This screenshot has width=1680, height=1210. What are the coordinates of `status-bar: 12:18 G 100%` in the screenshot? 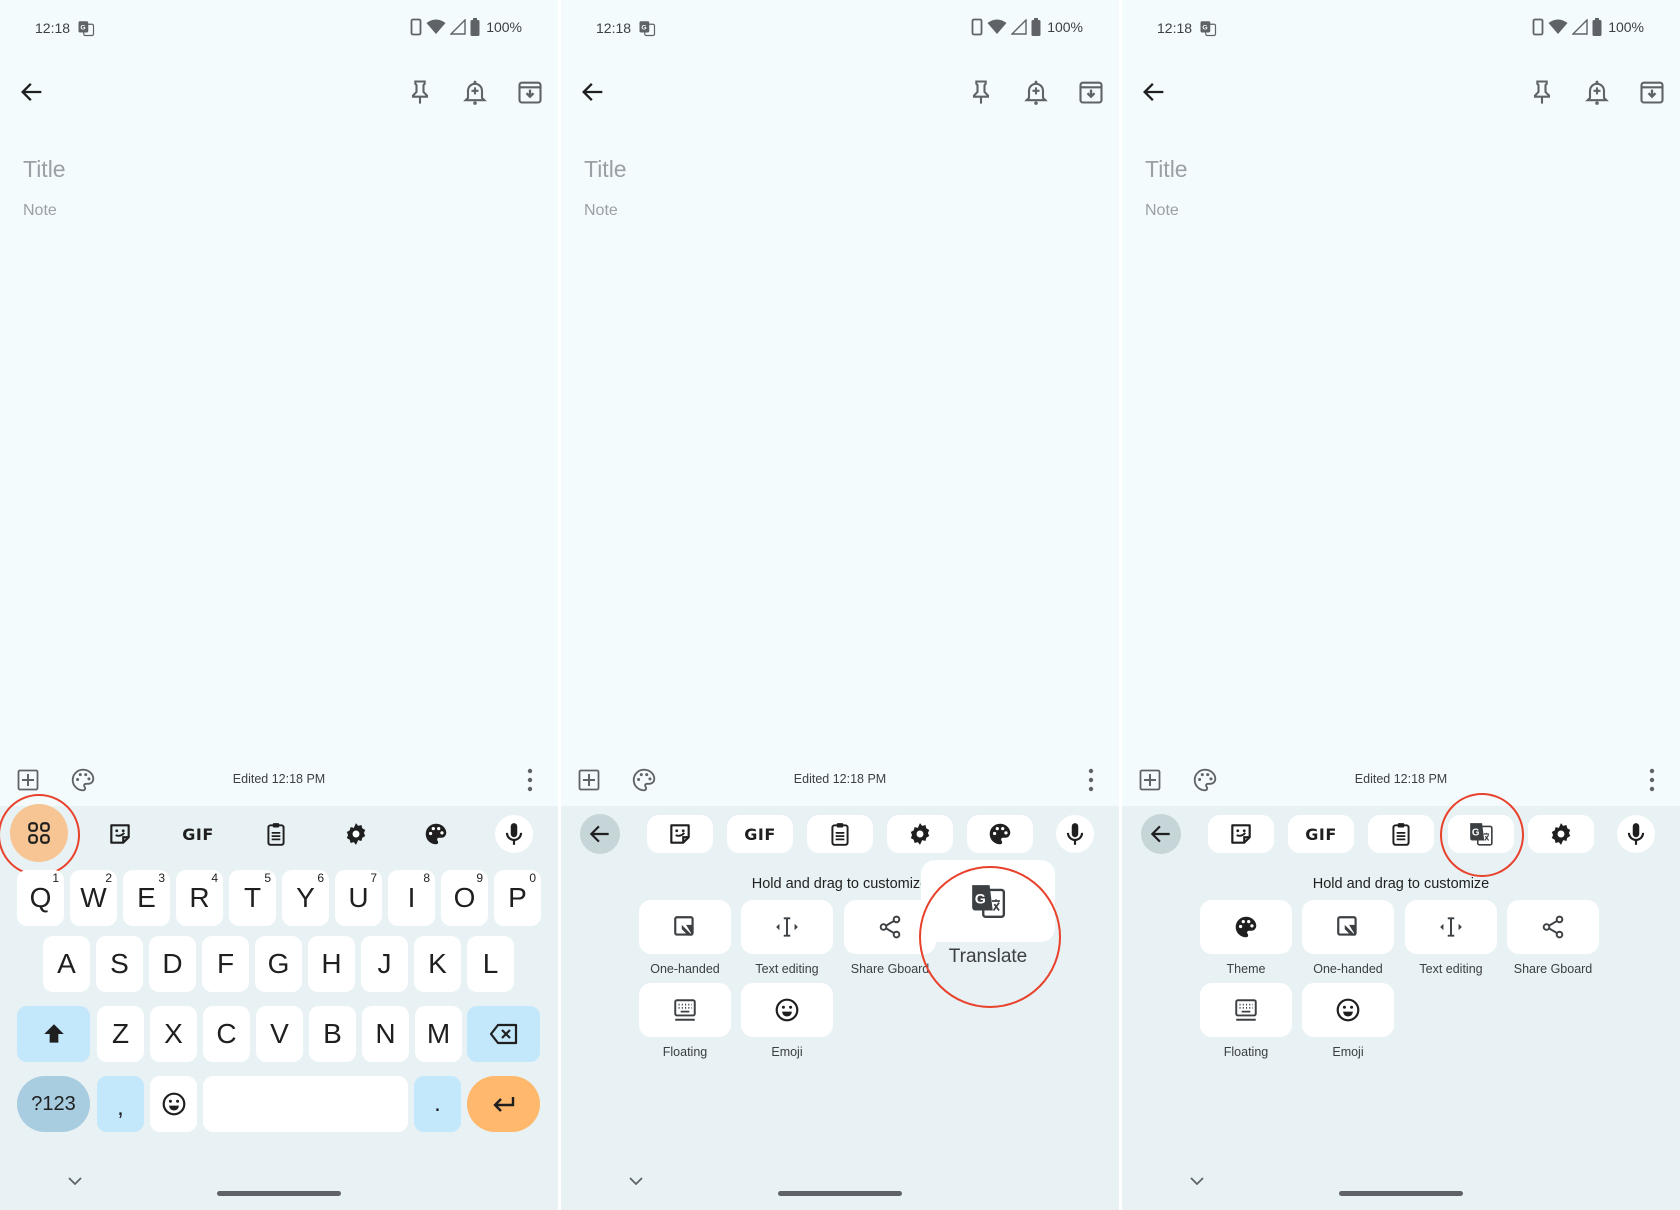 It's located at (840, 28).